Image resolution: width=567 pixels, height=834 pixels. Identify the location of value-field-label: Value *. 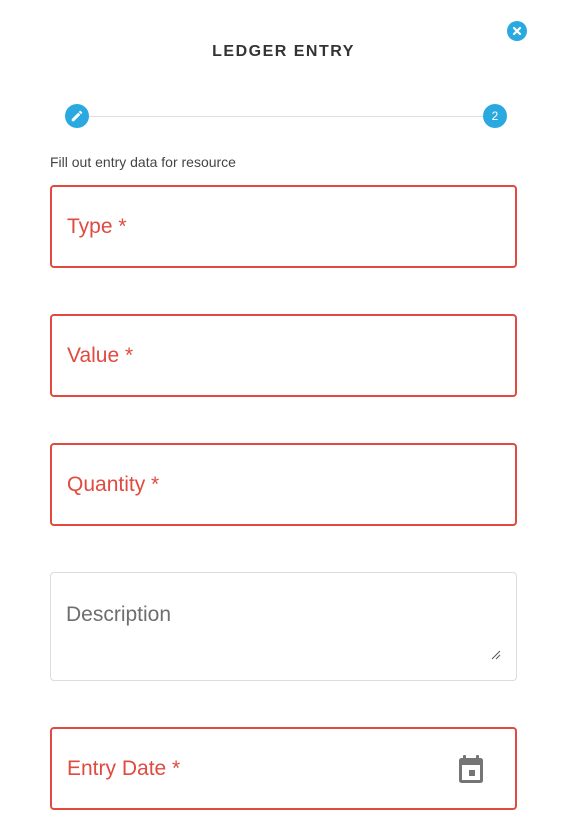
(100, 355).